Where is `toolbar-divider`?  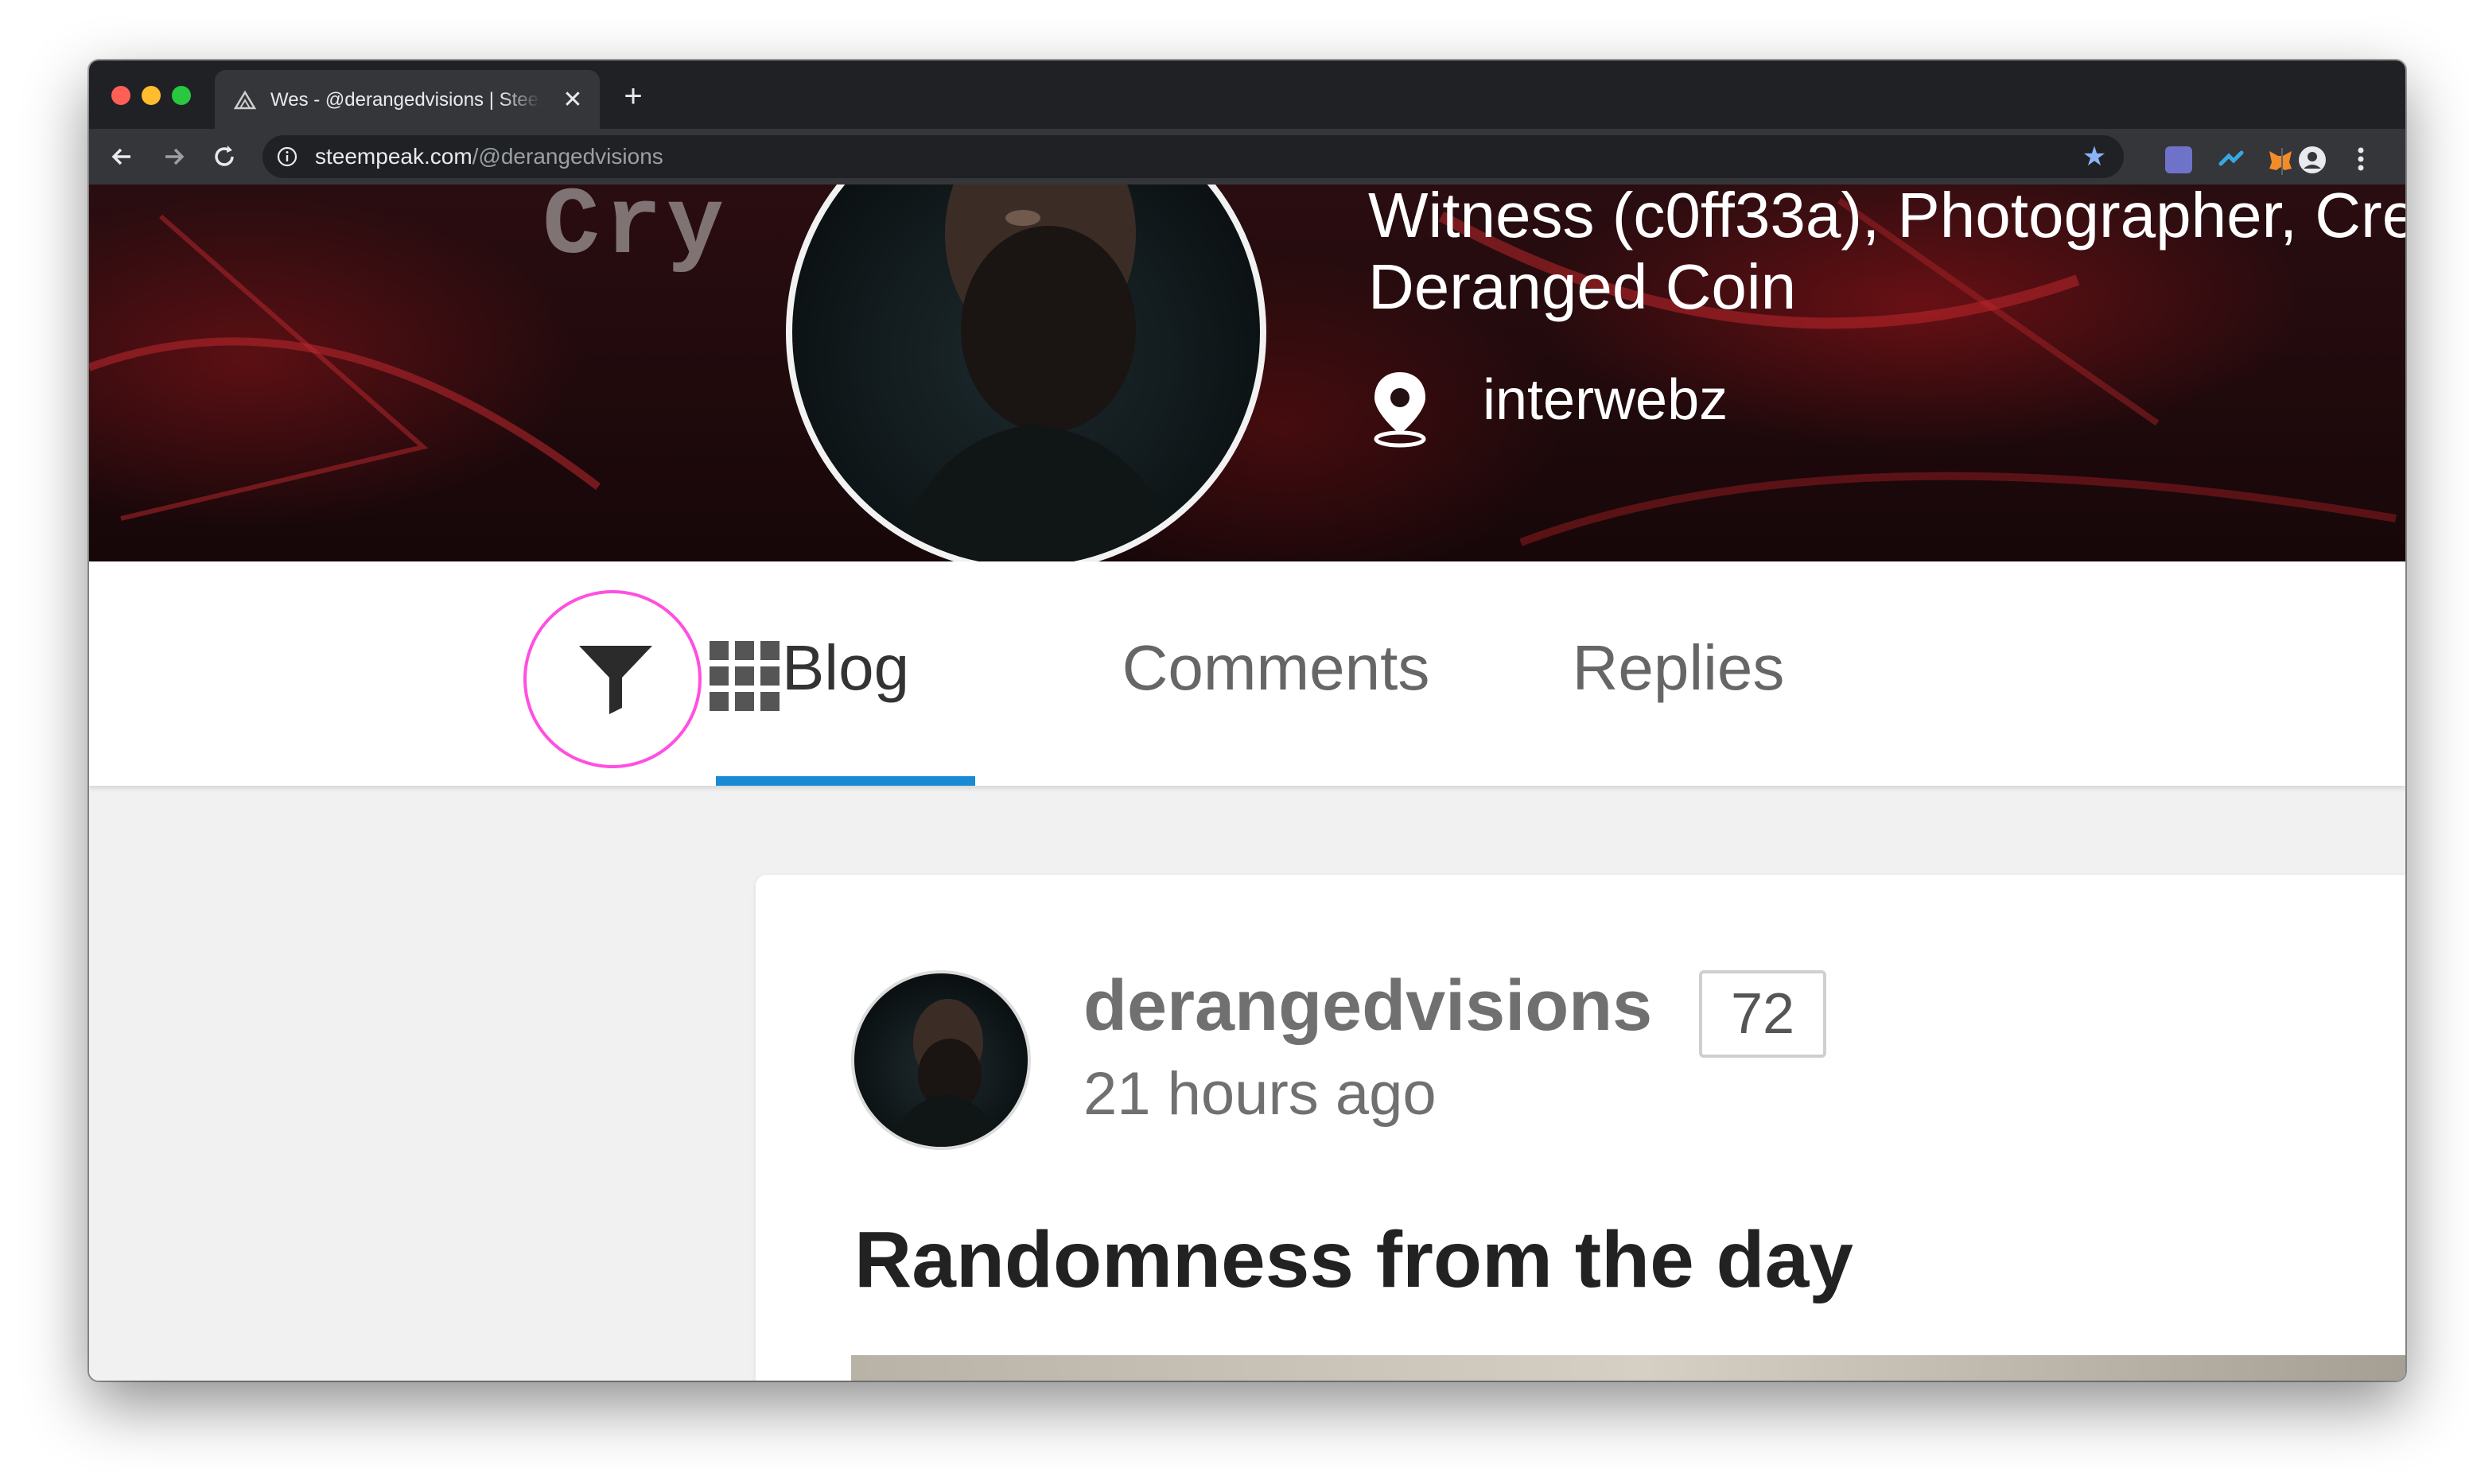
toolbar-divider is located at coordinates (2282, 161).